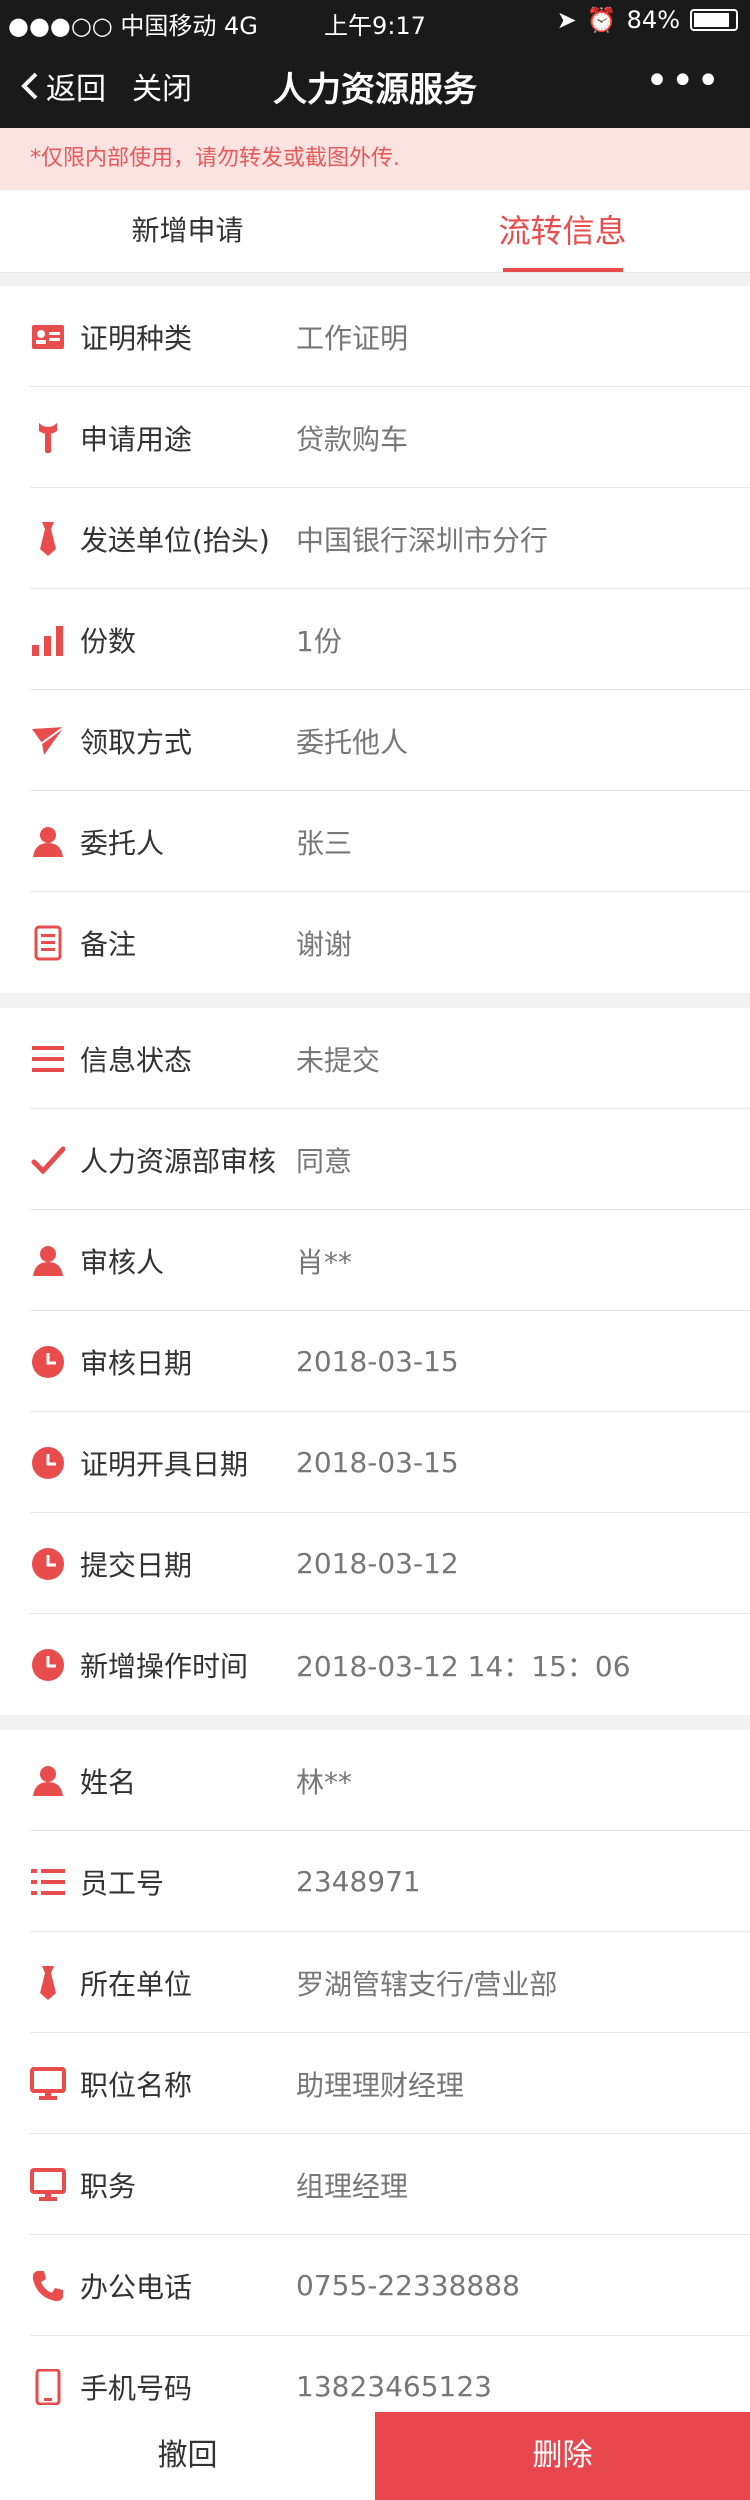 The image size is (750, 2500). Describe the element at coordinates (136, 742) in the screenshot. I see `row-label: 领取方式` at that location.